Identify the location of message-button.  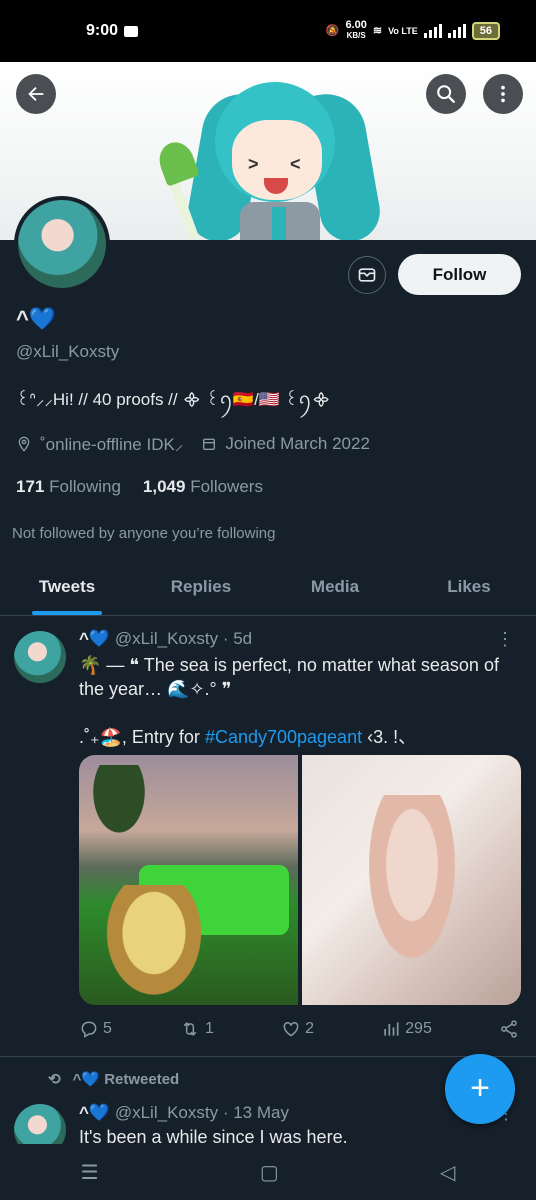
(367, 275).